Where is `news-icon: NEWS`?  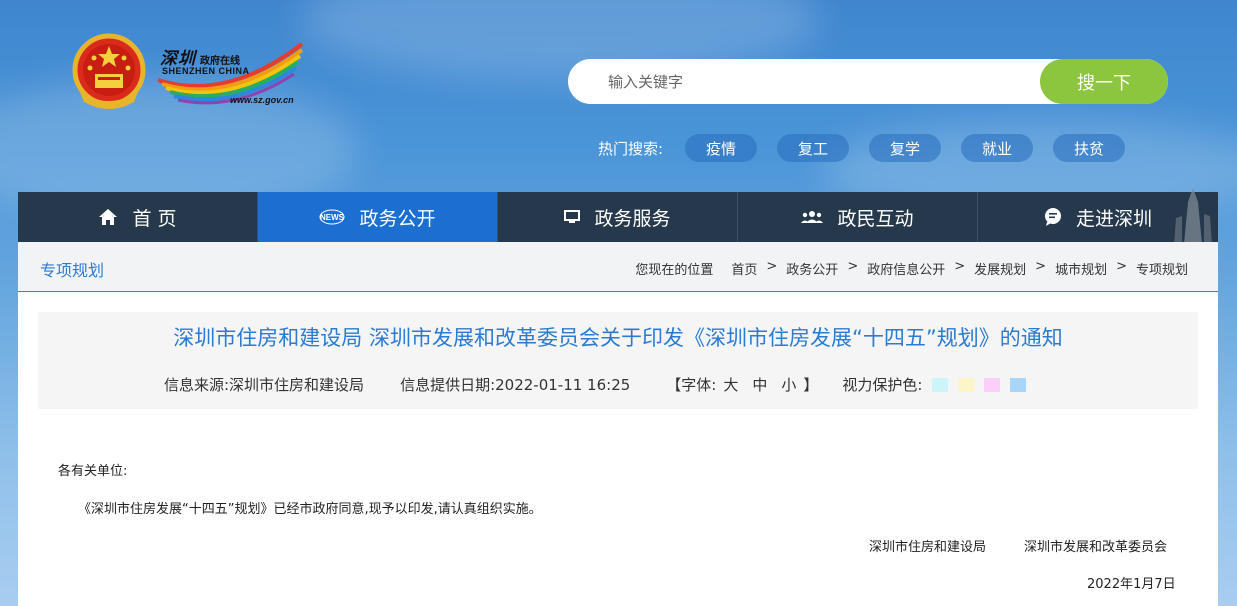
news-icon: NEWS is located at coordinates (332, 217).